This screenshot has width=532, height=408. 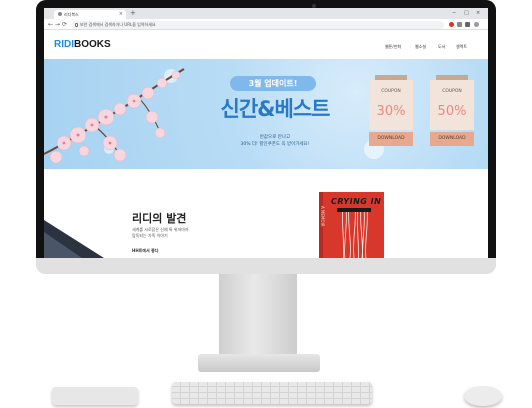 What do you see at coordinates (266, 45) in the screenshot?
I see `site-header: RIDIBOOKS 웹툰/만화 웹소설 도서 셀렉트` at bounding box center [266, 45].